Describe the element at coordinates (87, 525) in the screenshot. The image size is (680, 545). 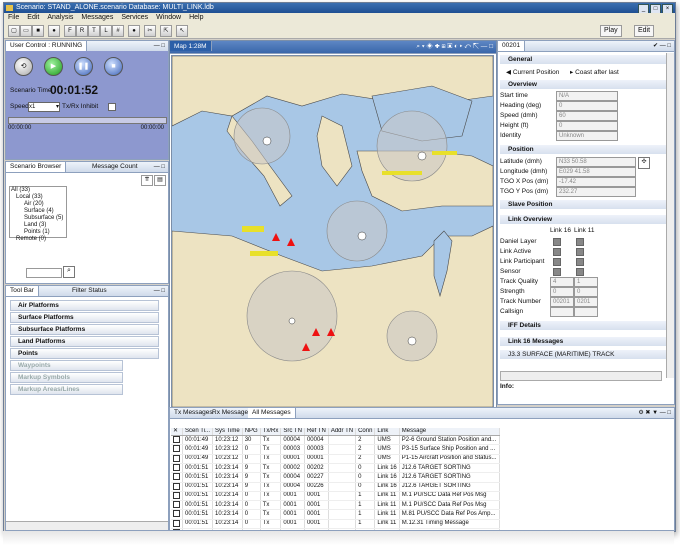
I see `horizontal-scrollbar` at that location.